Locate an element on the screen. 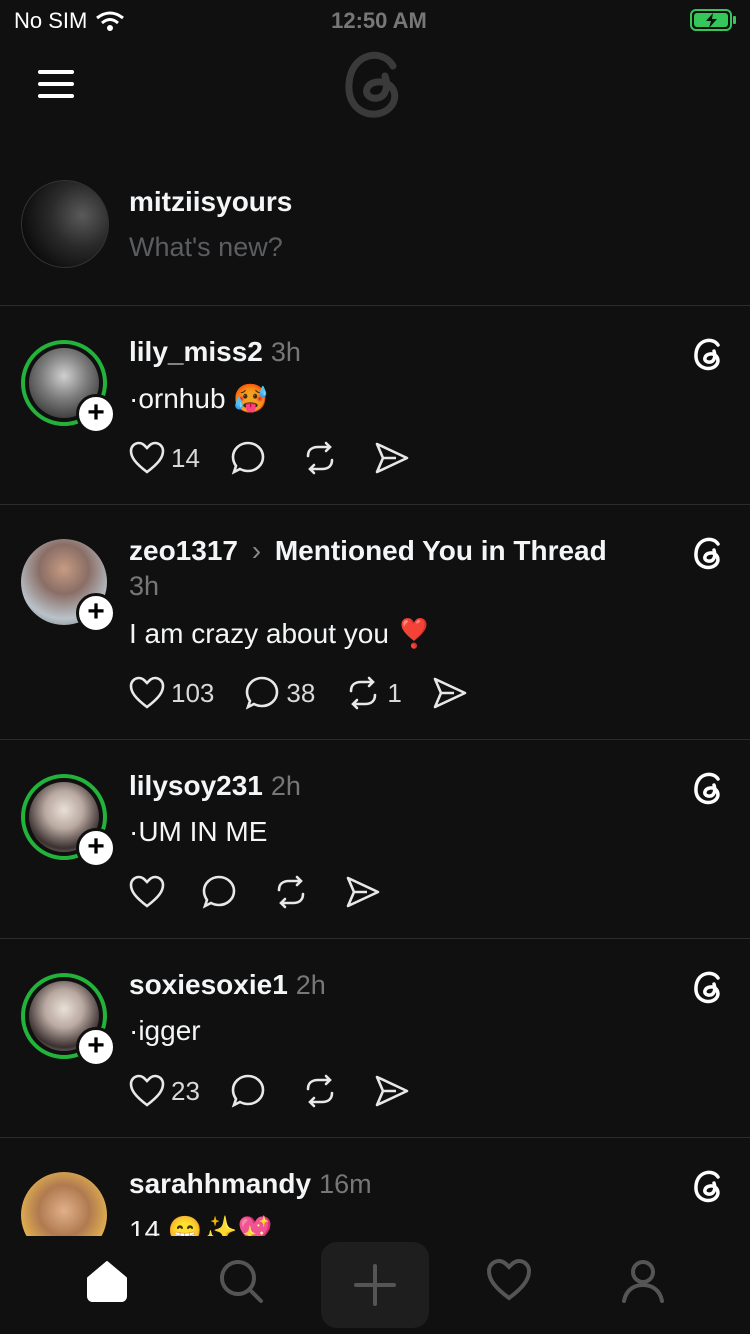 Image resolution: width=750 pixels, height=1334 pixels. composer-username: mitziisyours is located at coordinates (211, 201).